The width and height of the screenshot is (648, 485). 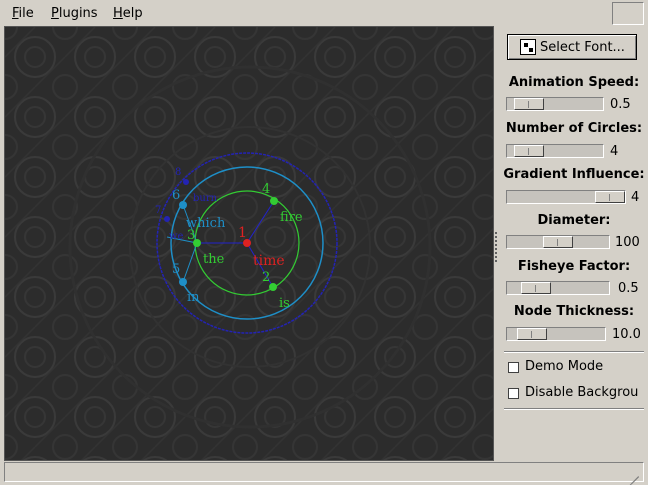 What do you see at coordinates (620, 104) in the screenshot?
I see `animation-speed-value: 0.5` at bounding box center [620, 104].